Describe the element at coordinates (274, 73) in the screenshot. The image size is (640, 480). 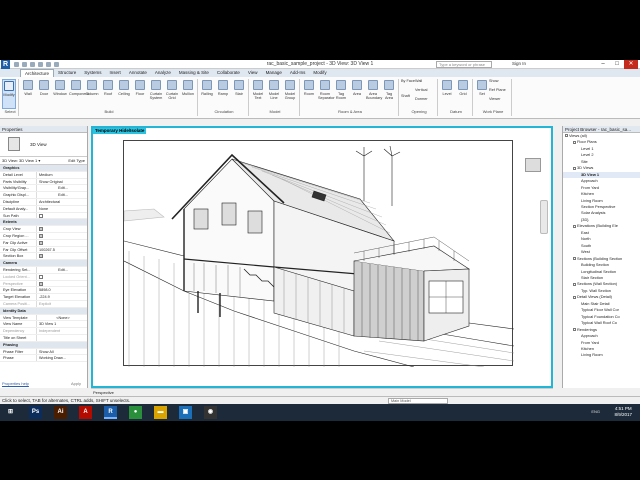
I see `tab-manage: Manage` at that location.